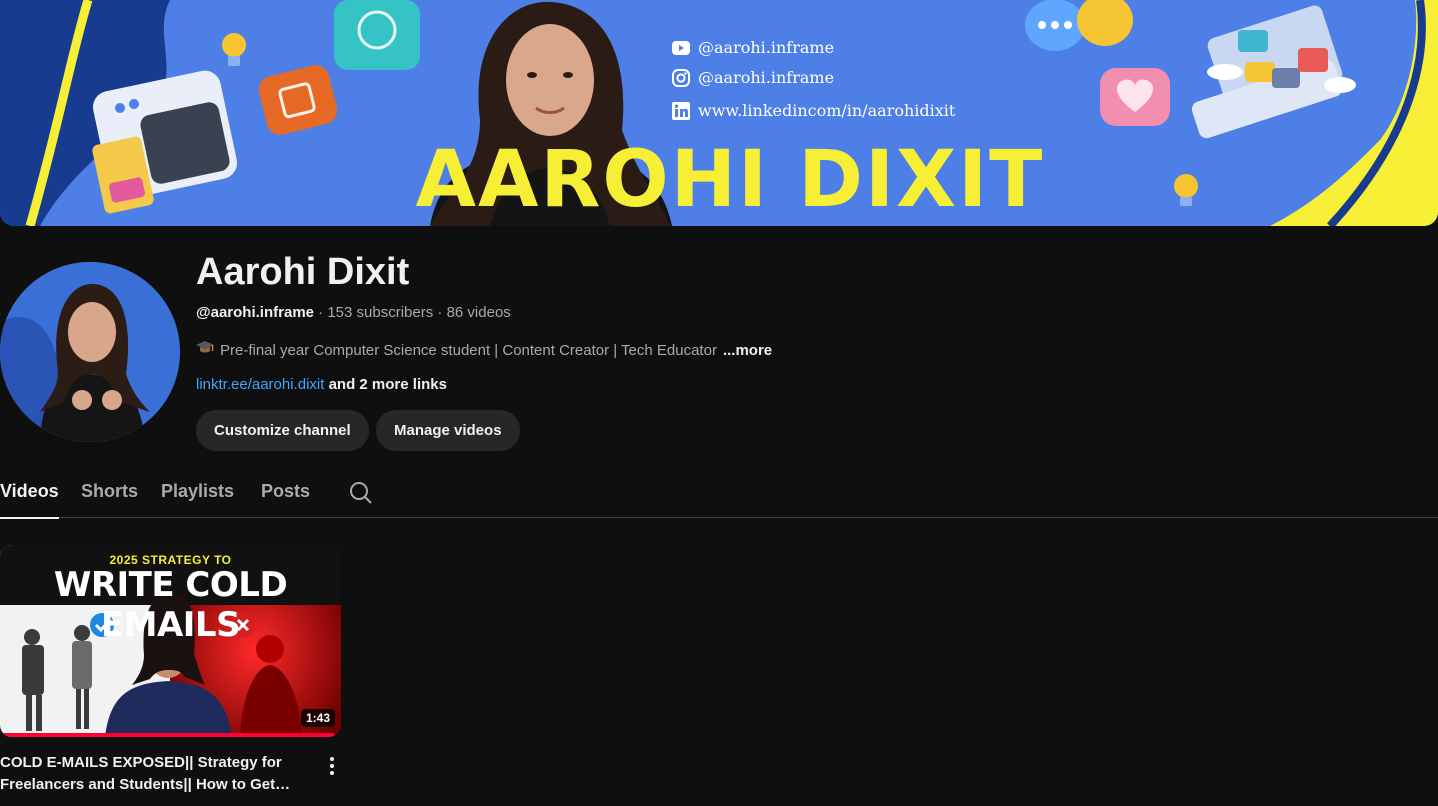 Image resolution: width=1438 pixels, height=806 pixels. Describe the element at coordinates (753, 77) in the screenshot. I see `banner-instagram-handle: @aarohi.inframe` at that location.